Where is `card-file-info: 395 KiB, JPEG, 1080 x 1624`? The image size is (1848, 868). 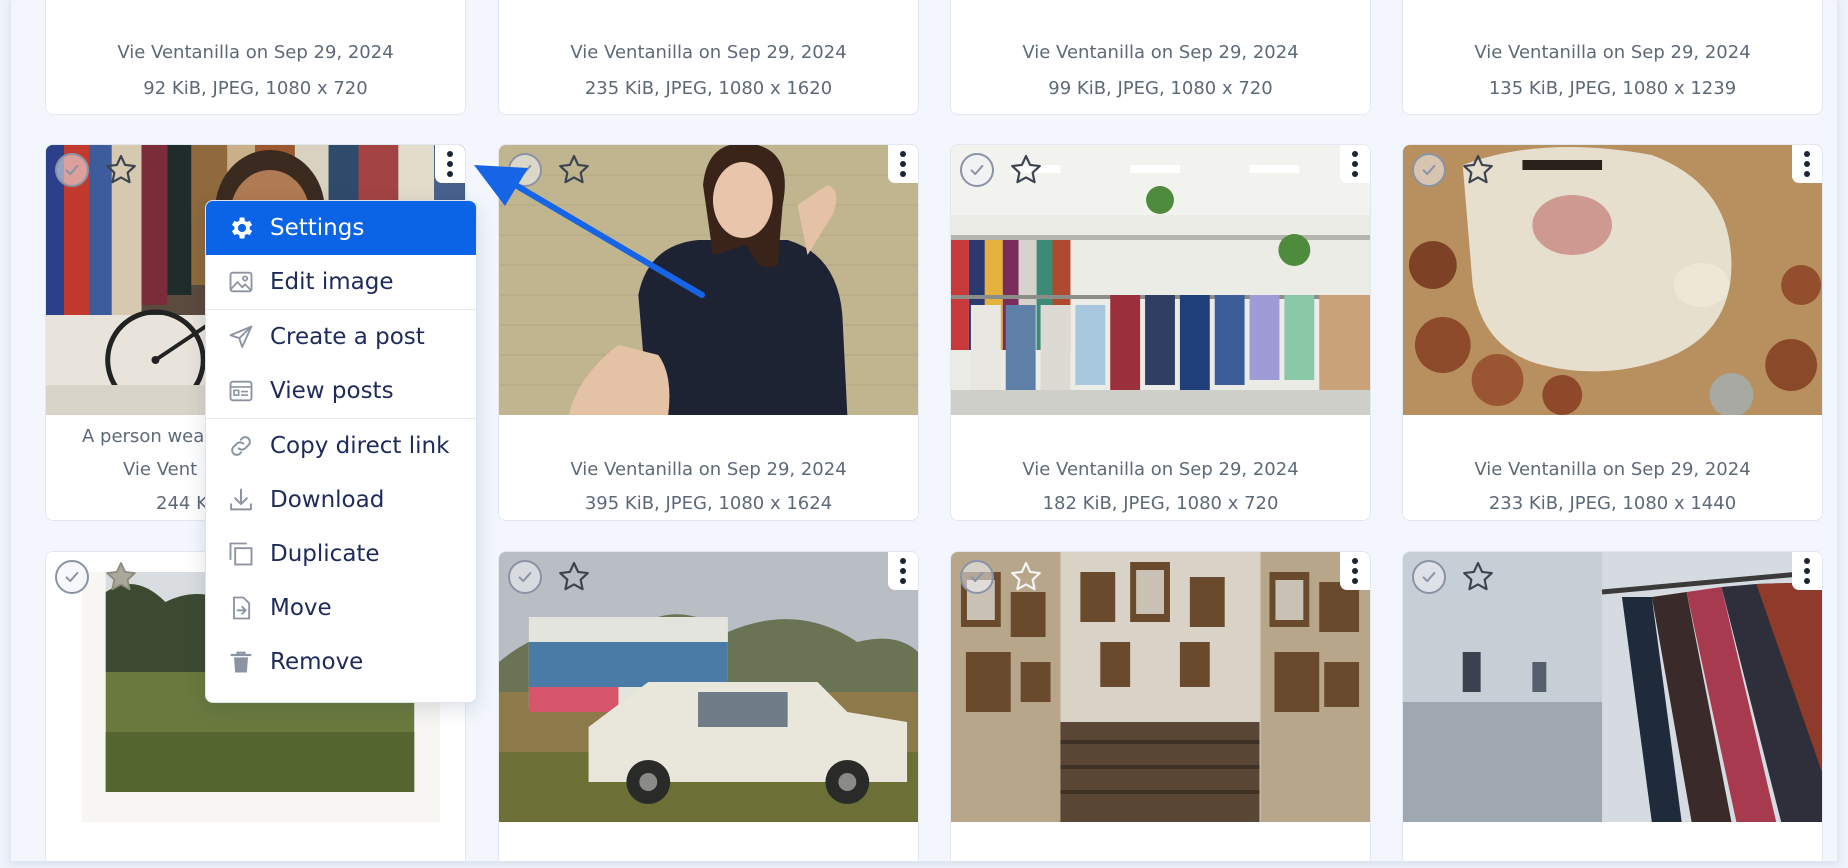 card-file-info: 395 KiB, JPEG, 1080 x 1624 is located at coordinates (708, 503).